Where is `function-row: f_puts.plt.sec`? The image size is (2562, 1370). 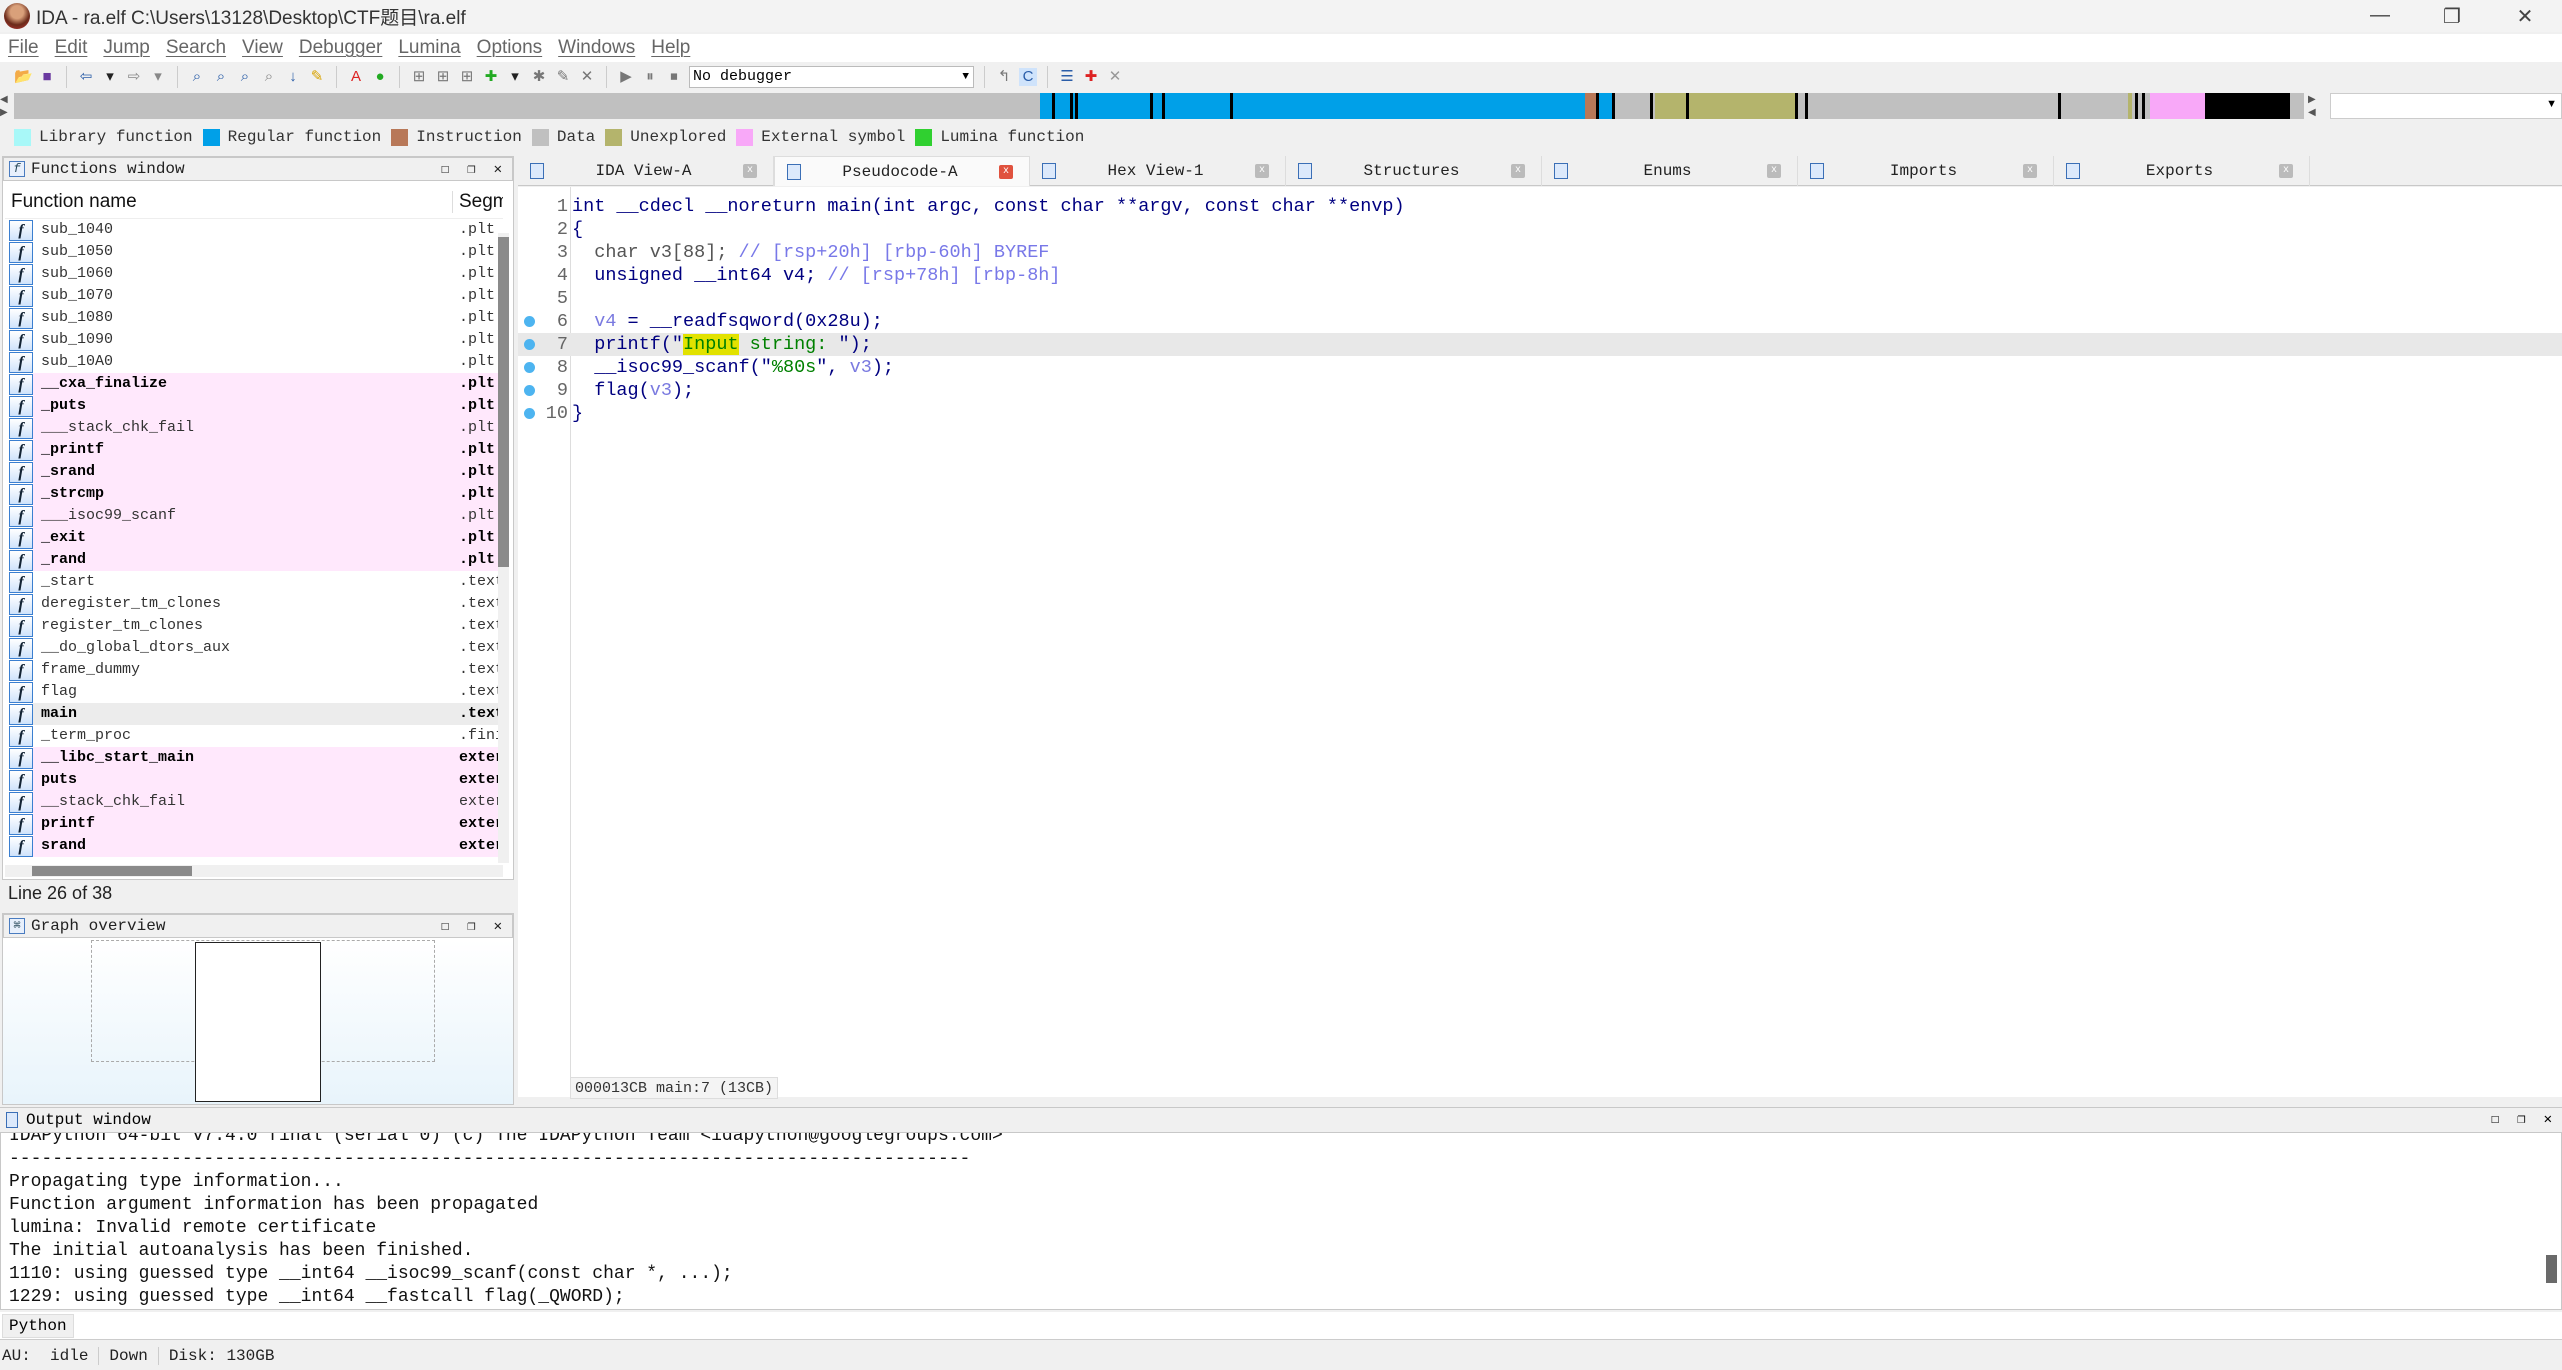
function-row: f_puts.plt.sec is located at coordinates (254, 406).